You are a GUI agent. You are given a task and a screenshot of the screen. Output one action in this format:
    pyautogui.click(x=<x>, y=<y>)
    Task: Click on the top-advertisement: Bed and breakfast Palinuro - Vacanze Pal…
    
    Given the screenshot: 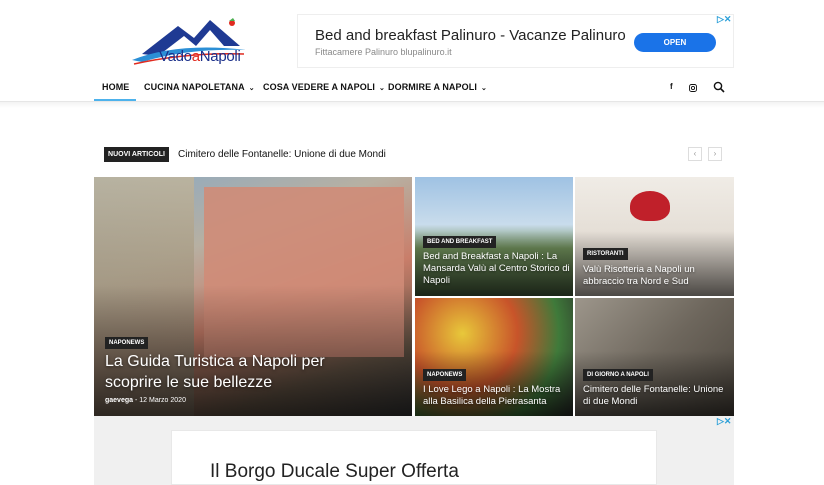 What is the action you would take?
    pyautogui.click(x=515, y=41)
    